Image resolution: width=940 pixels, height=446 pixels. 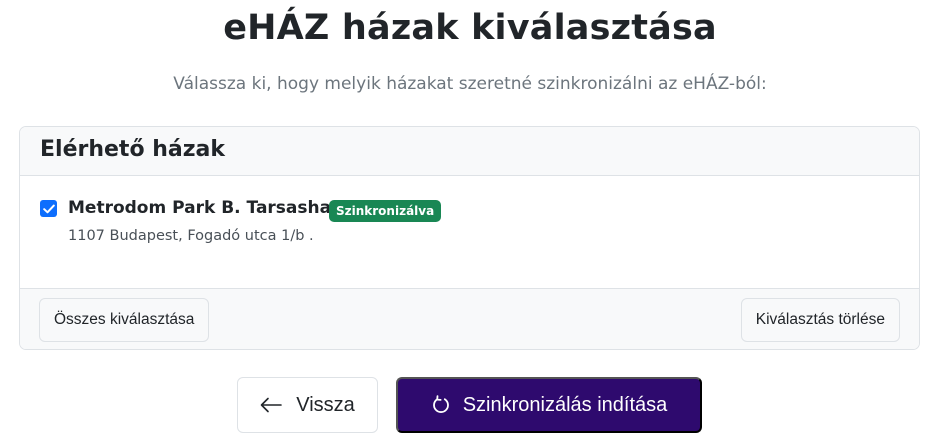 I want to click on clear-selection-button: Kiválasztás törlése, so click(x=820, y=320).